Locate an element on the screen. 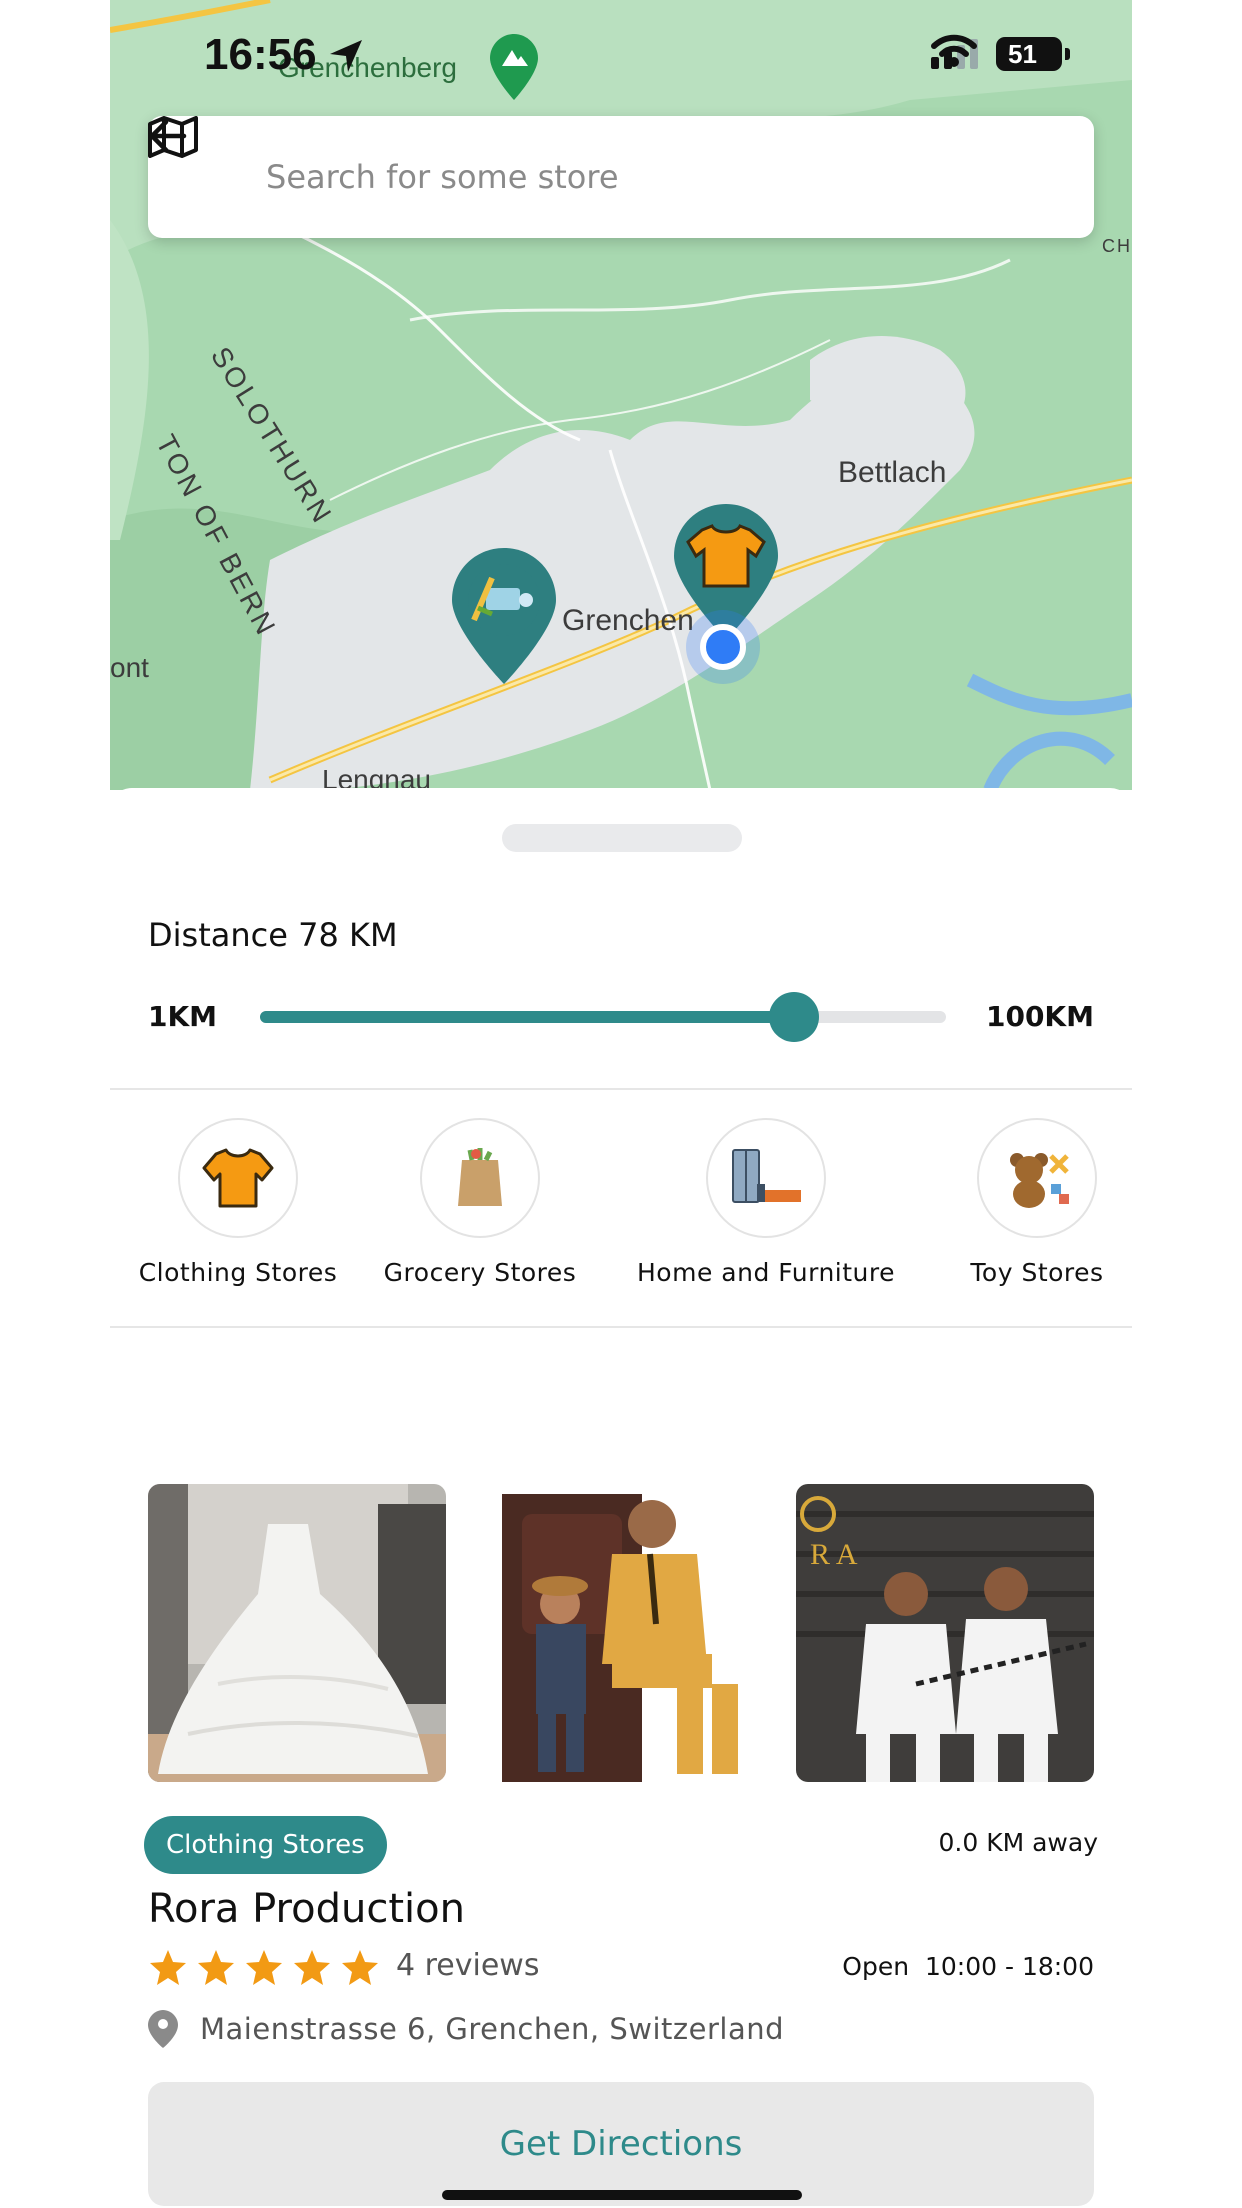 This screenshot has height=2208, width=1242. range-min-label: 1KM is located at coordinates (183, 1016).